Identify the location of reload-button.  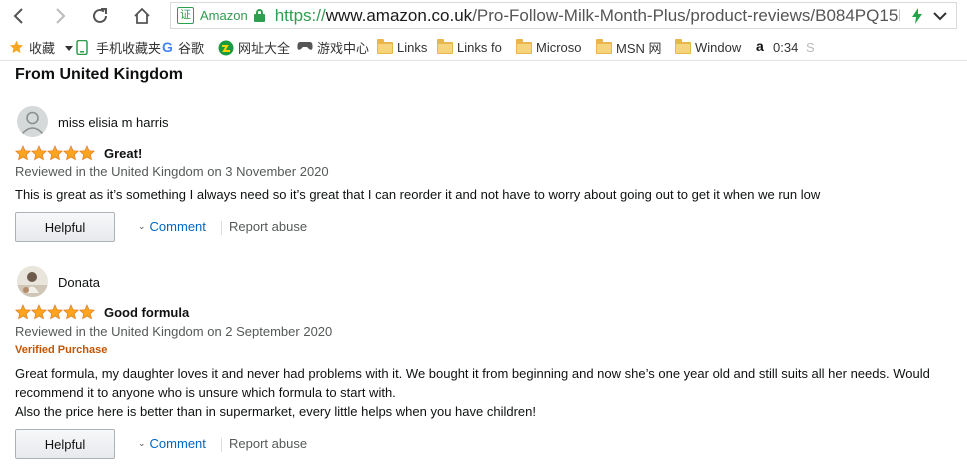
(100, 16).